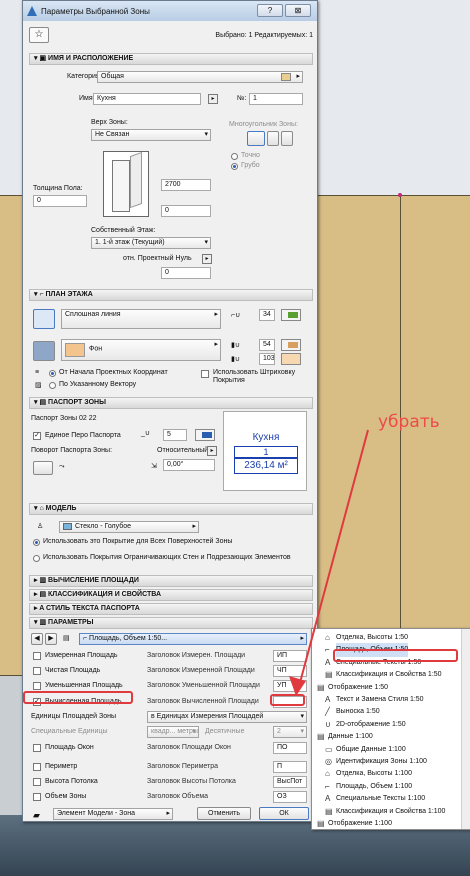 This screenshot has height=876, width=470. Describe the element at coordinates (147, 99) in the screenshot. I see `zone-name-field: Кухня` at that location.